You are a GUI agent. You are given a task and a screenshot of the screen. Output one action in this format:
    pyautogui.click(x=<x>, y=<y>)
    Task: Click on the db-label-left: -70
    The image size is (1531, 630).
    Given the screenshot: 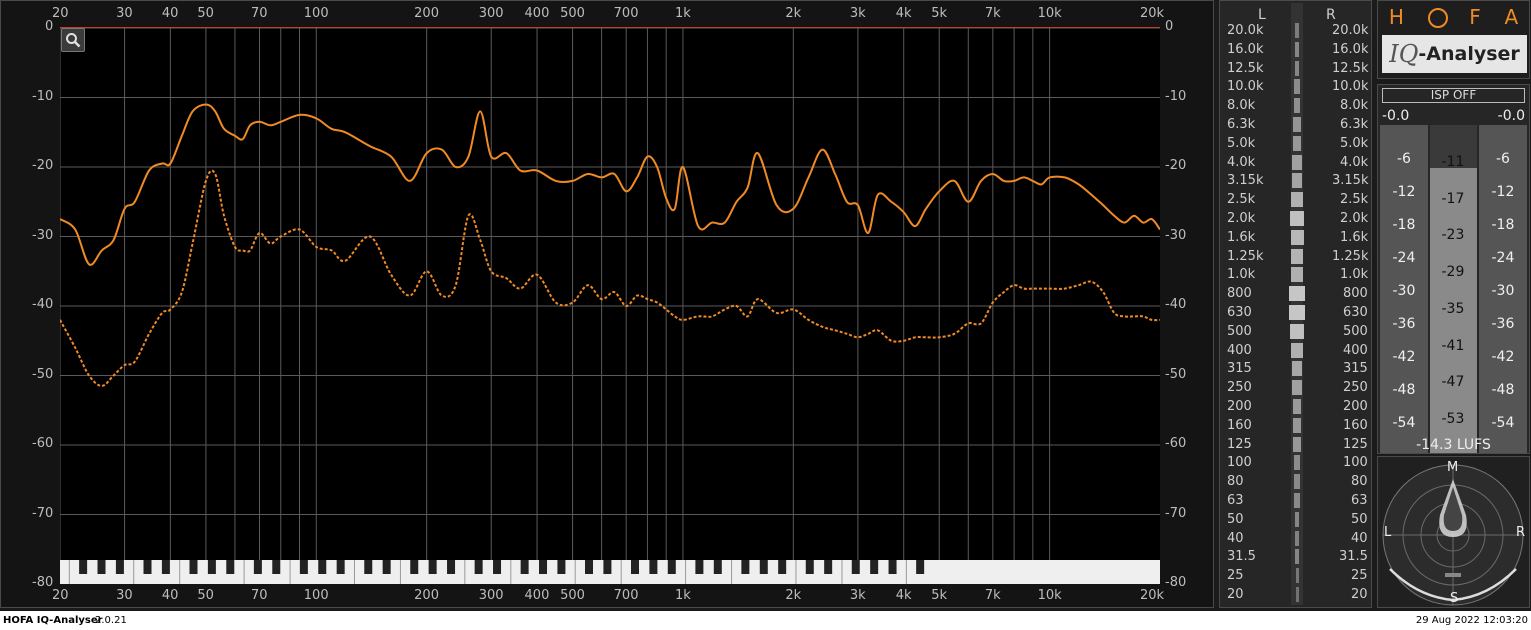 What is the action you would take?
    pyautogui.click(x=43, y=513)
    